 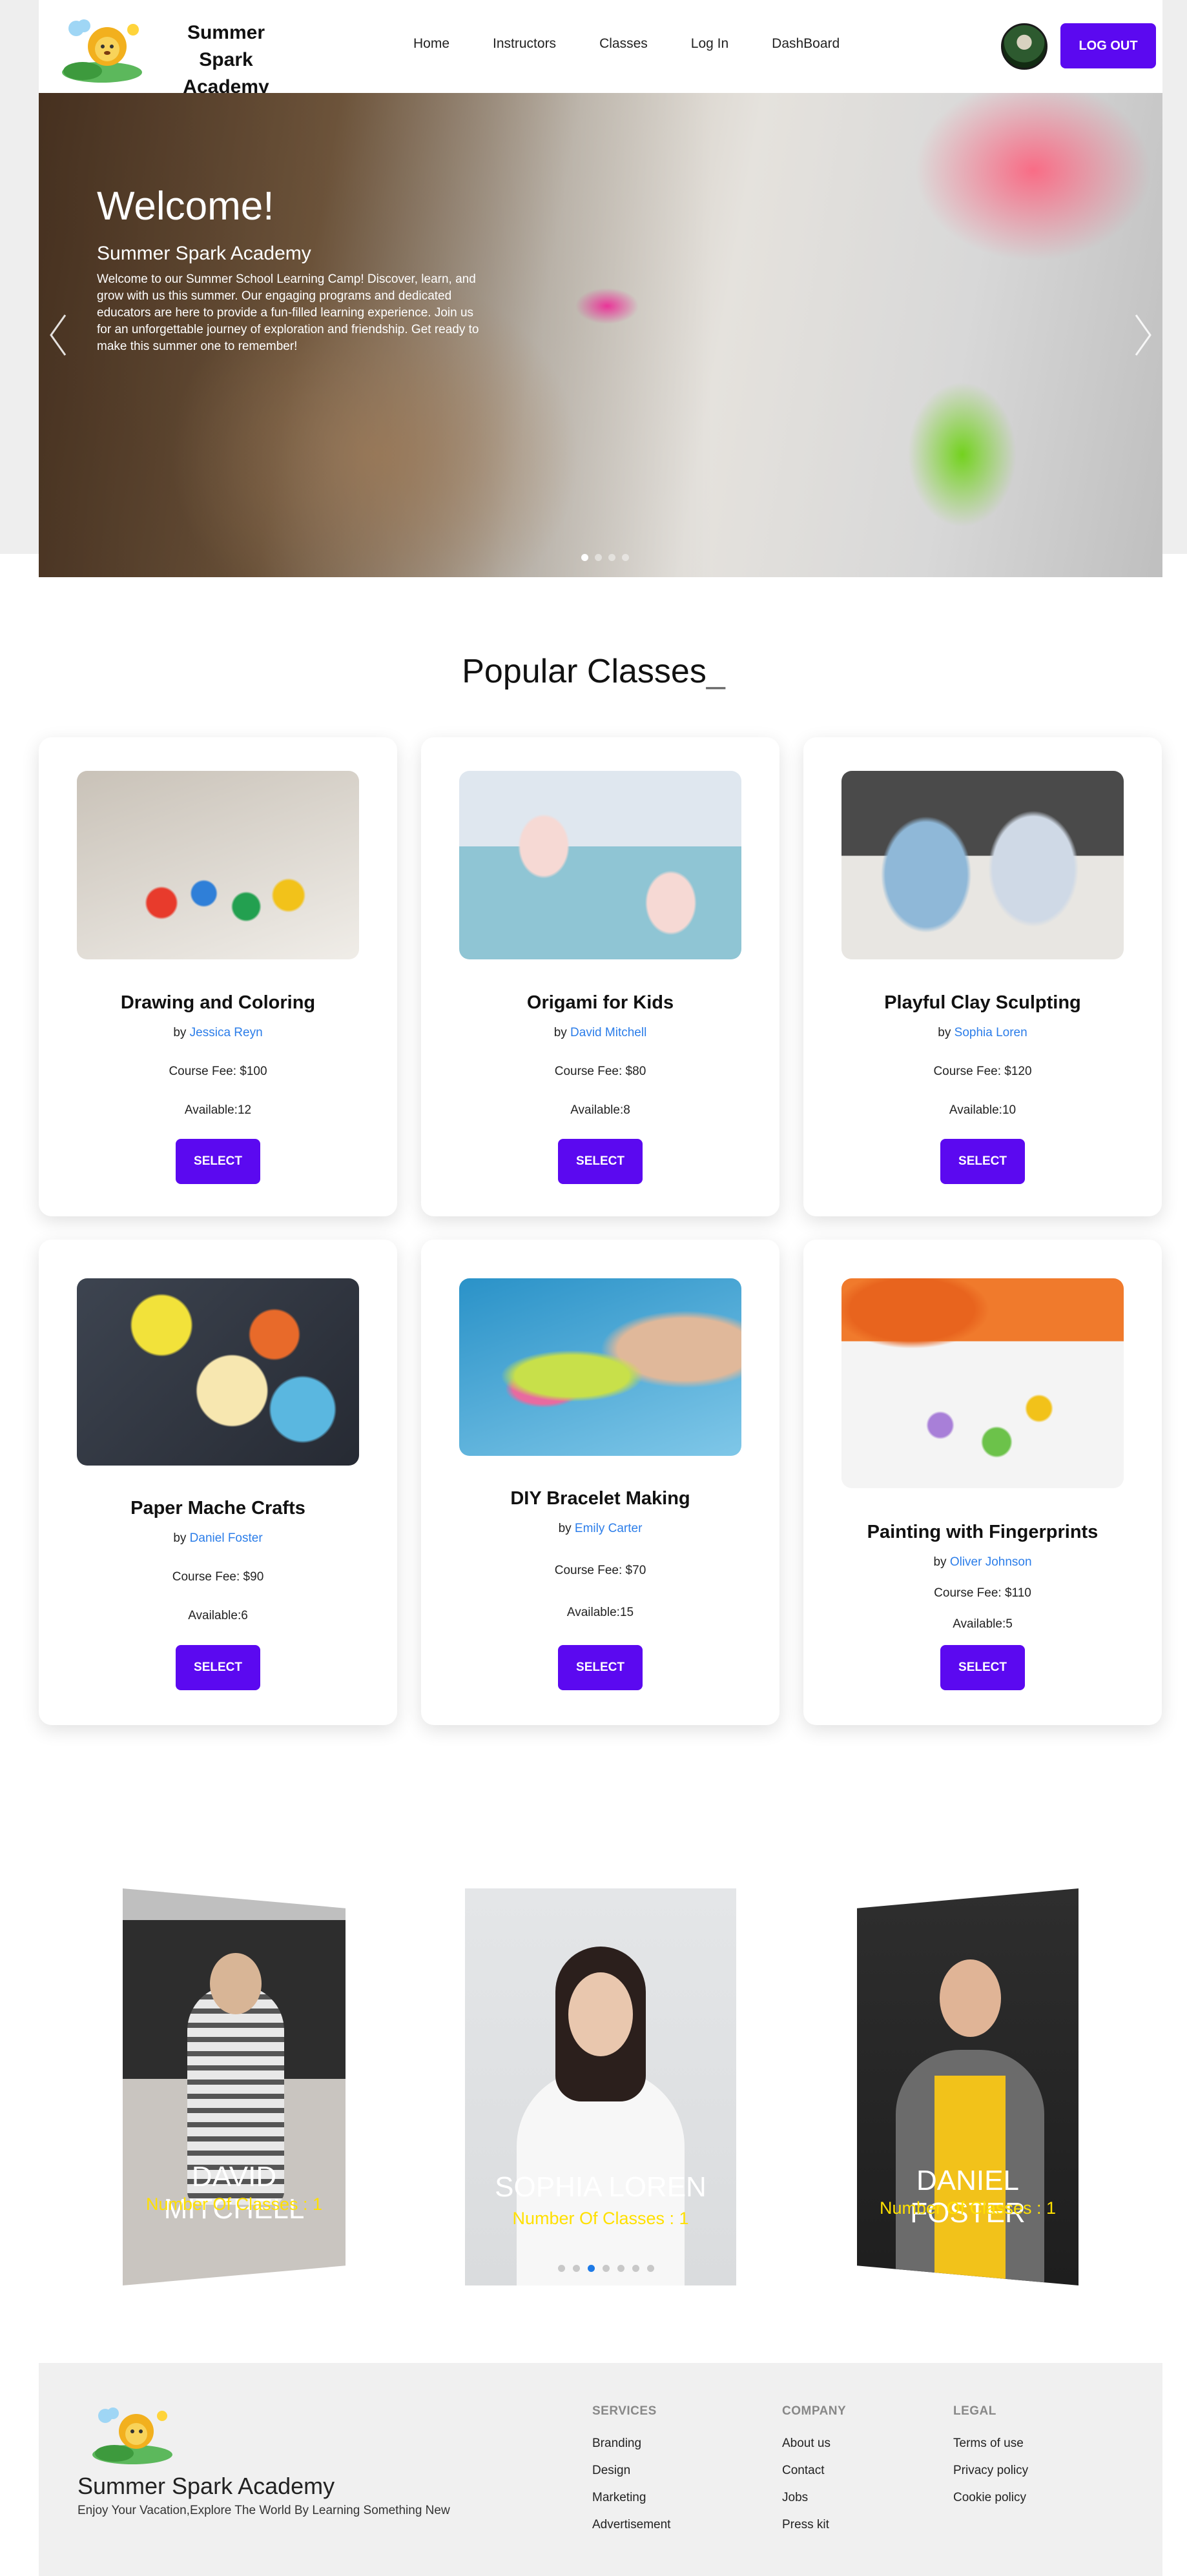 What do you see at coordinates (600, 2086) in the screenshot?
I see `instructor-card: Sophia Loren Number Of Classes : 1` at bounding box center [600, 2086].